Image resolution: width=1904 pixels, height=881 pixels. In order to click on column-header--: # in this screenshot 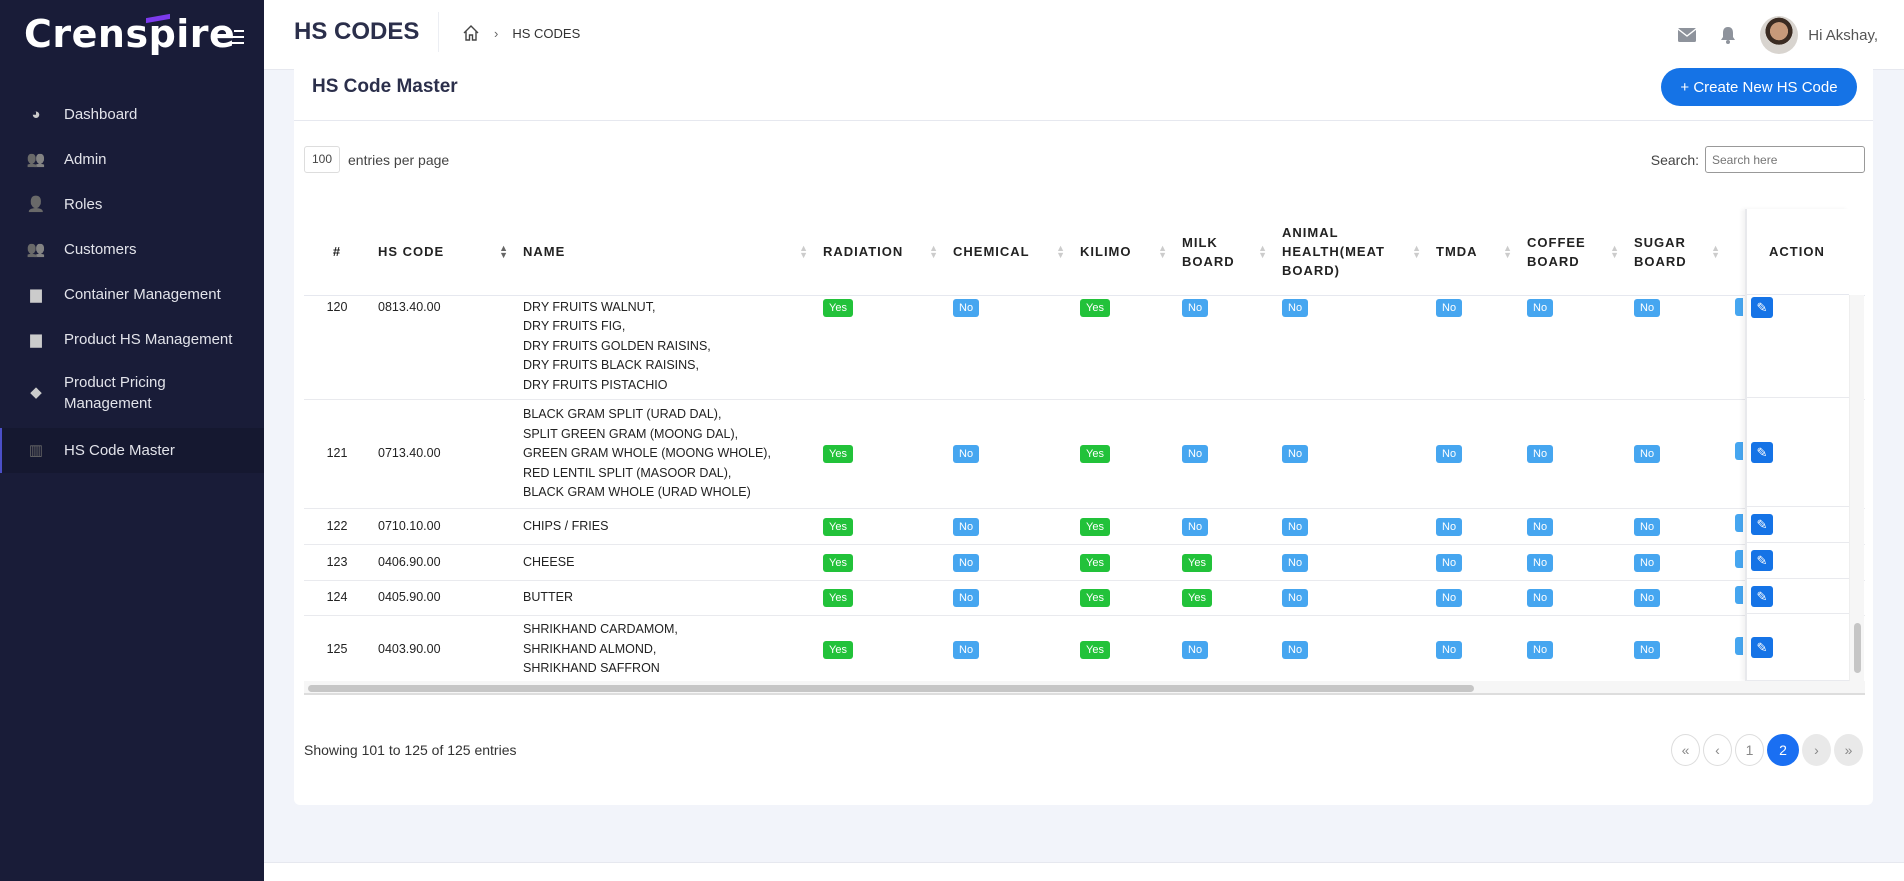, I will do `click(337, 252)`.